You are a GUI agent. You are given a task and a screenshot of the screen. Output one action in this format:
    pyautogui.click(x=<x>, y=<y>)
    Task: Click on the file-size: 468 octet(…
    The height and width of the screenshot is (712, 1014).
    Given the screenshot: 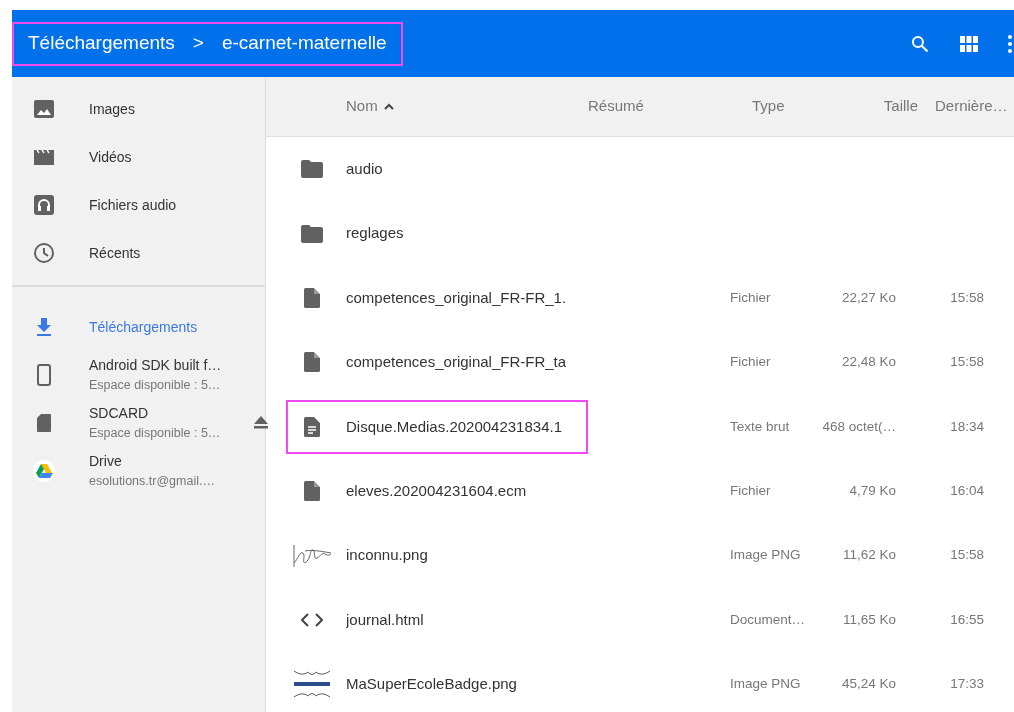 What is the action you would take?
    pyautogui.click(x=859, y=426)
    